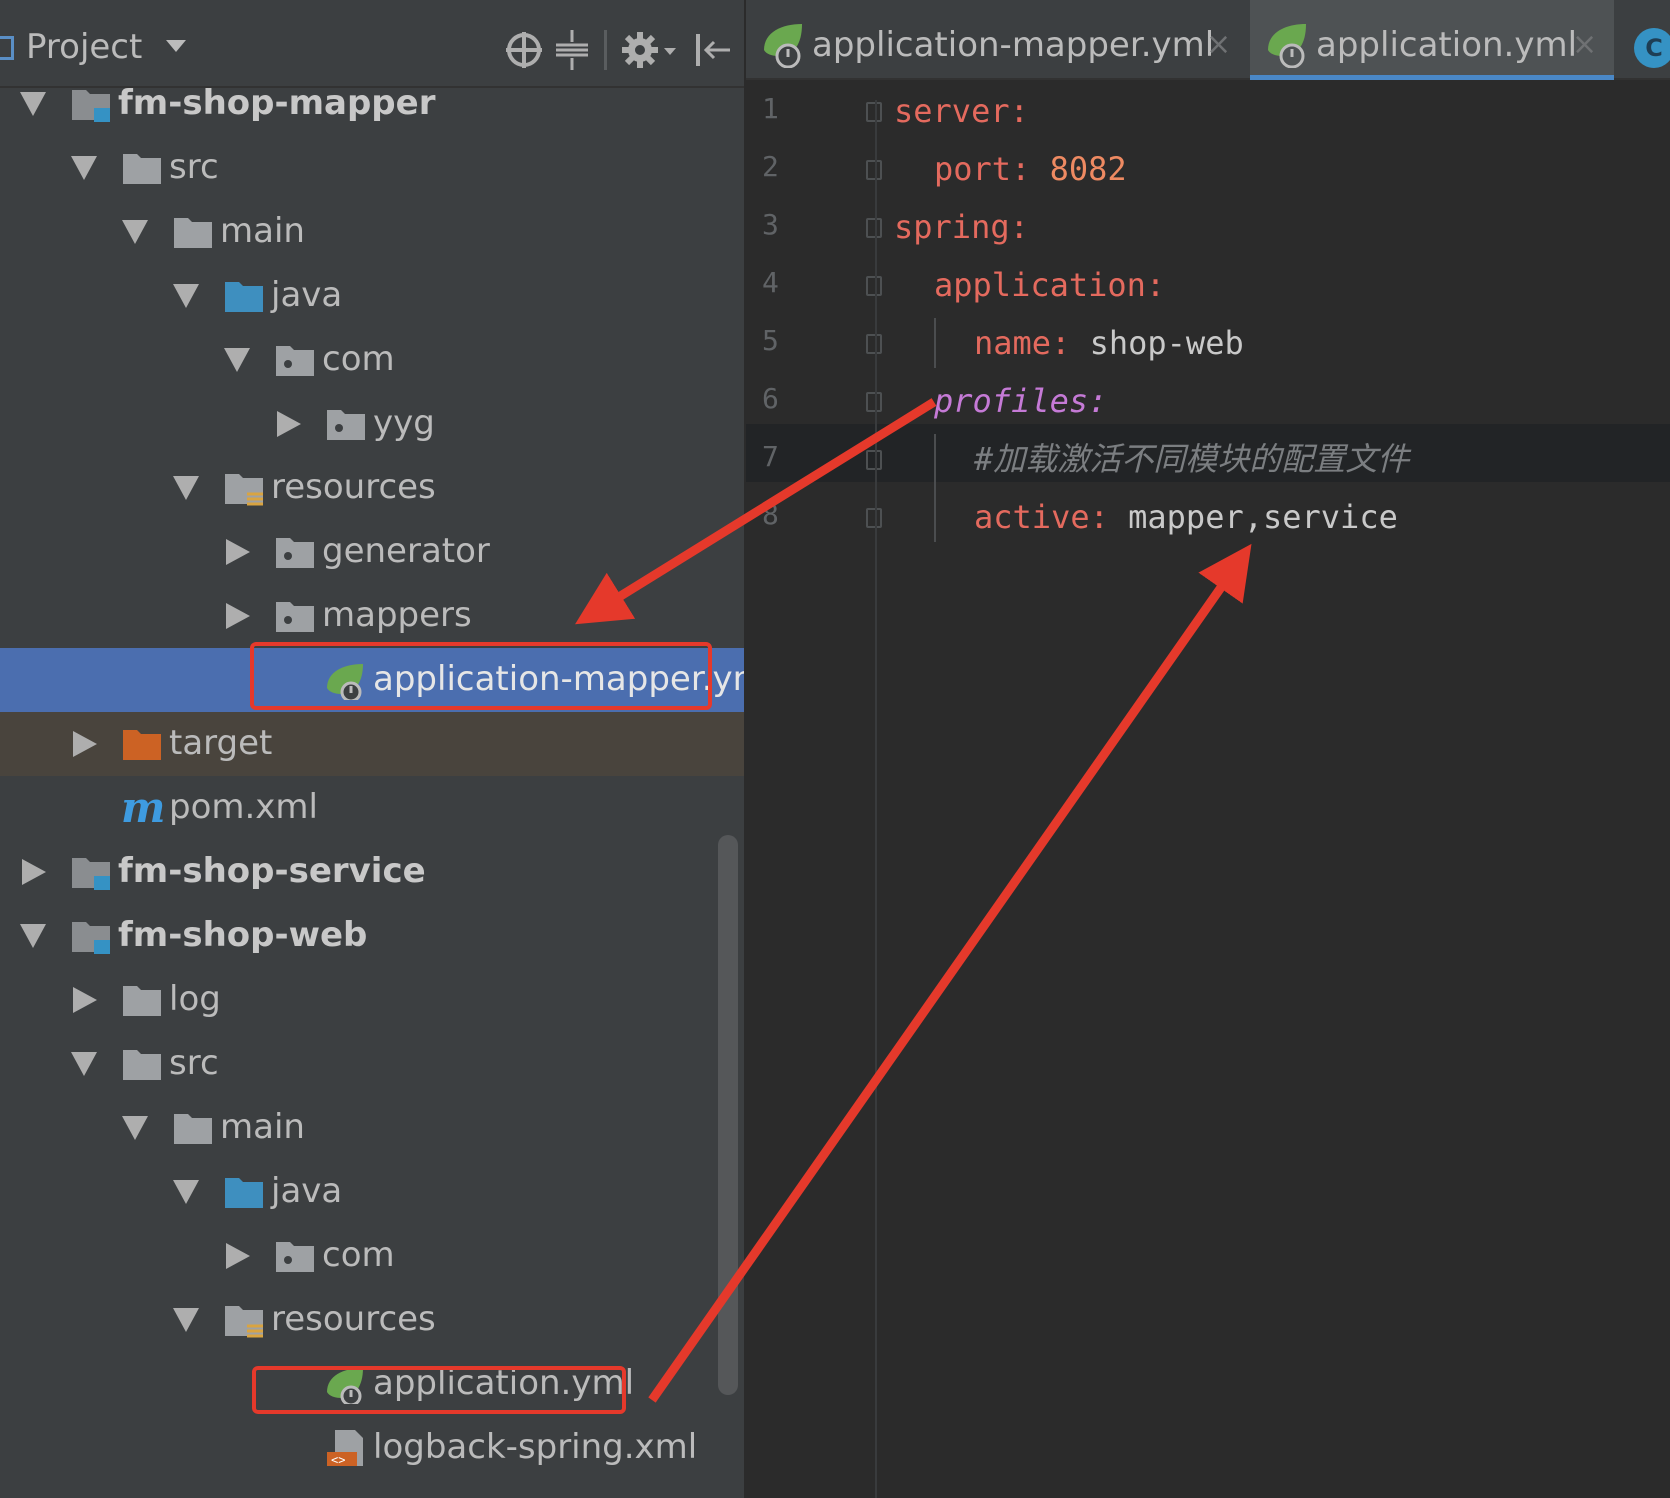 This screenshot has height=1498, width=1670. I want to click on fold-gutter-line, so click(876, 799).